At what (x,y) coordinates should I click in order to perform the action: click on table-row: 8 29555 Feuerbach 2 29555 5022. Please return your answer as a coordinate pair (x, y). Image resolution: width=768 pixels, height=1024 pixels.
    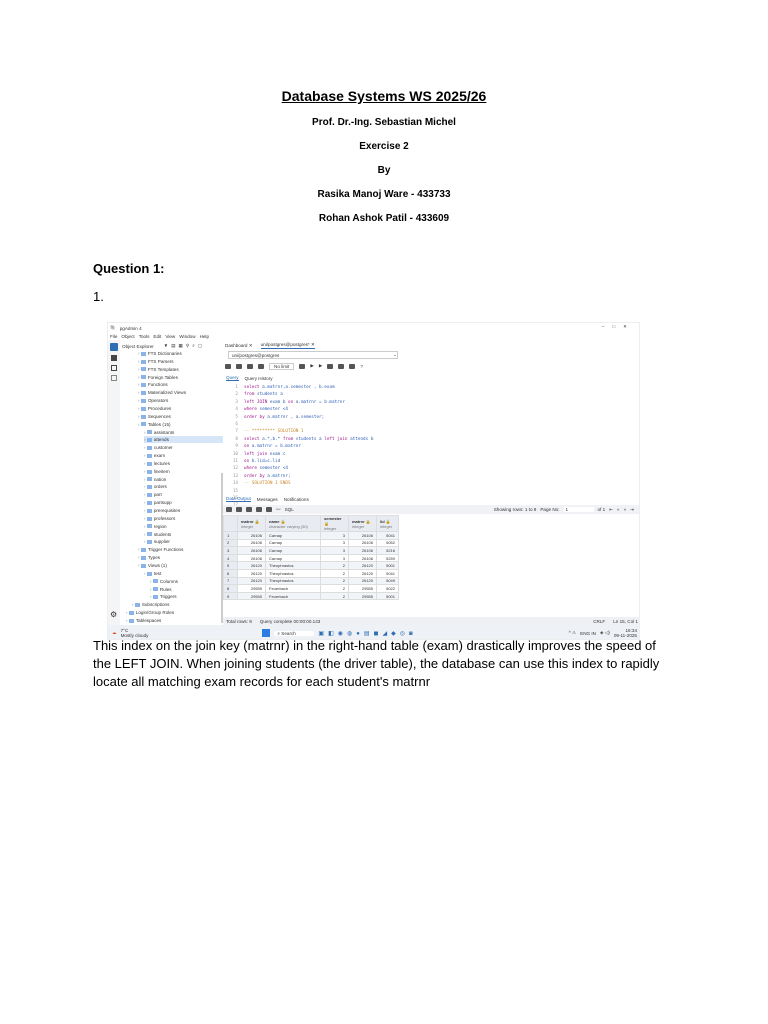
    Looking at the image, I should click on (311, 588).